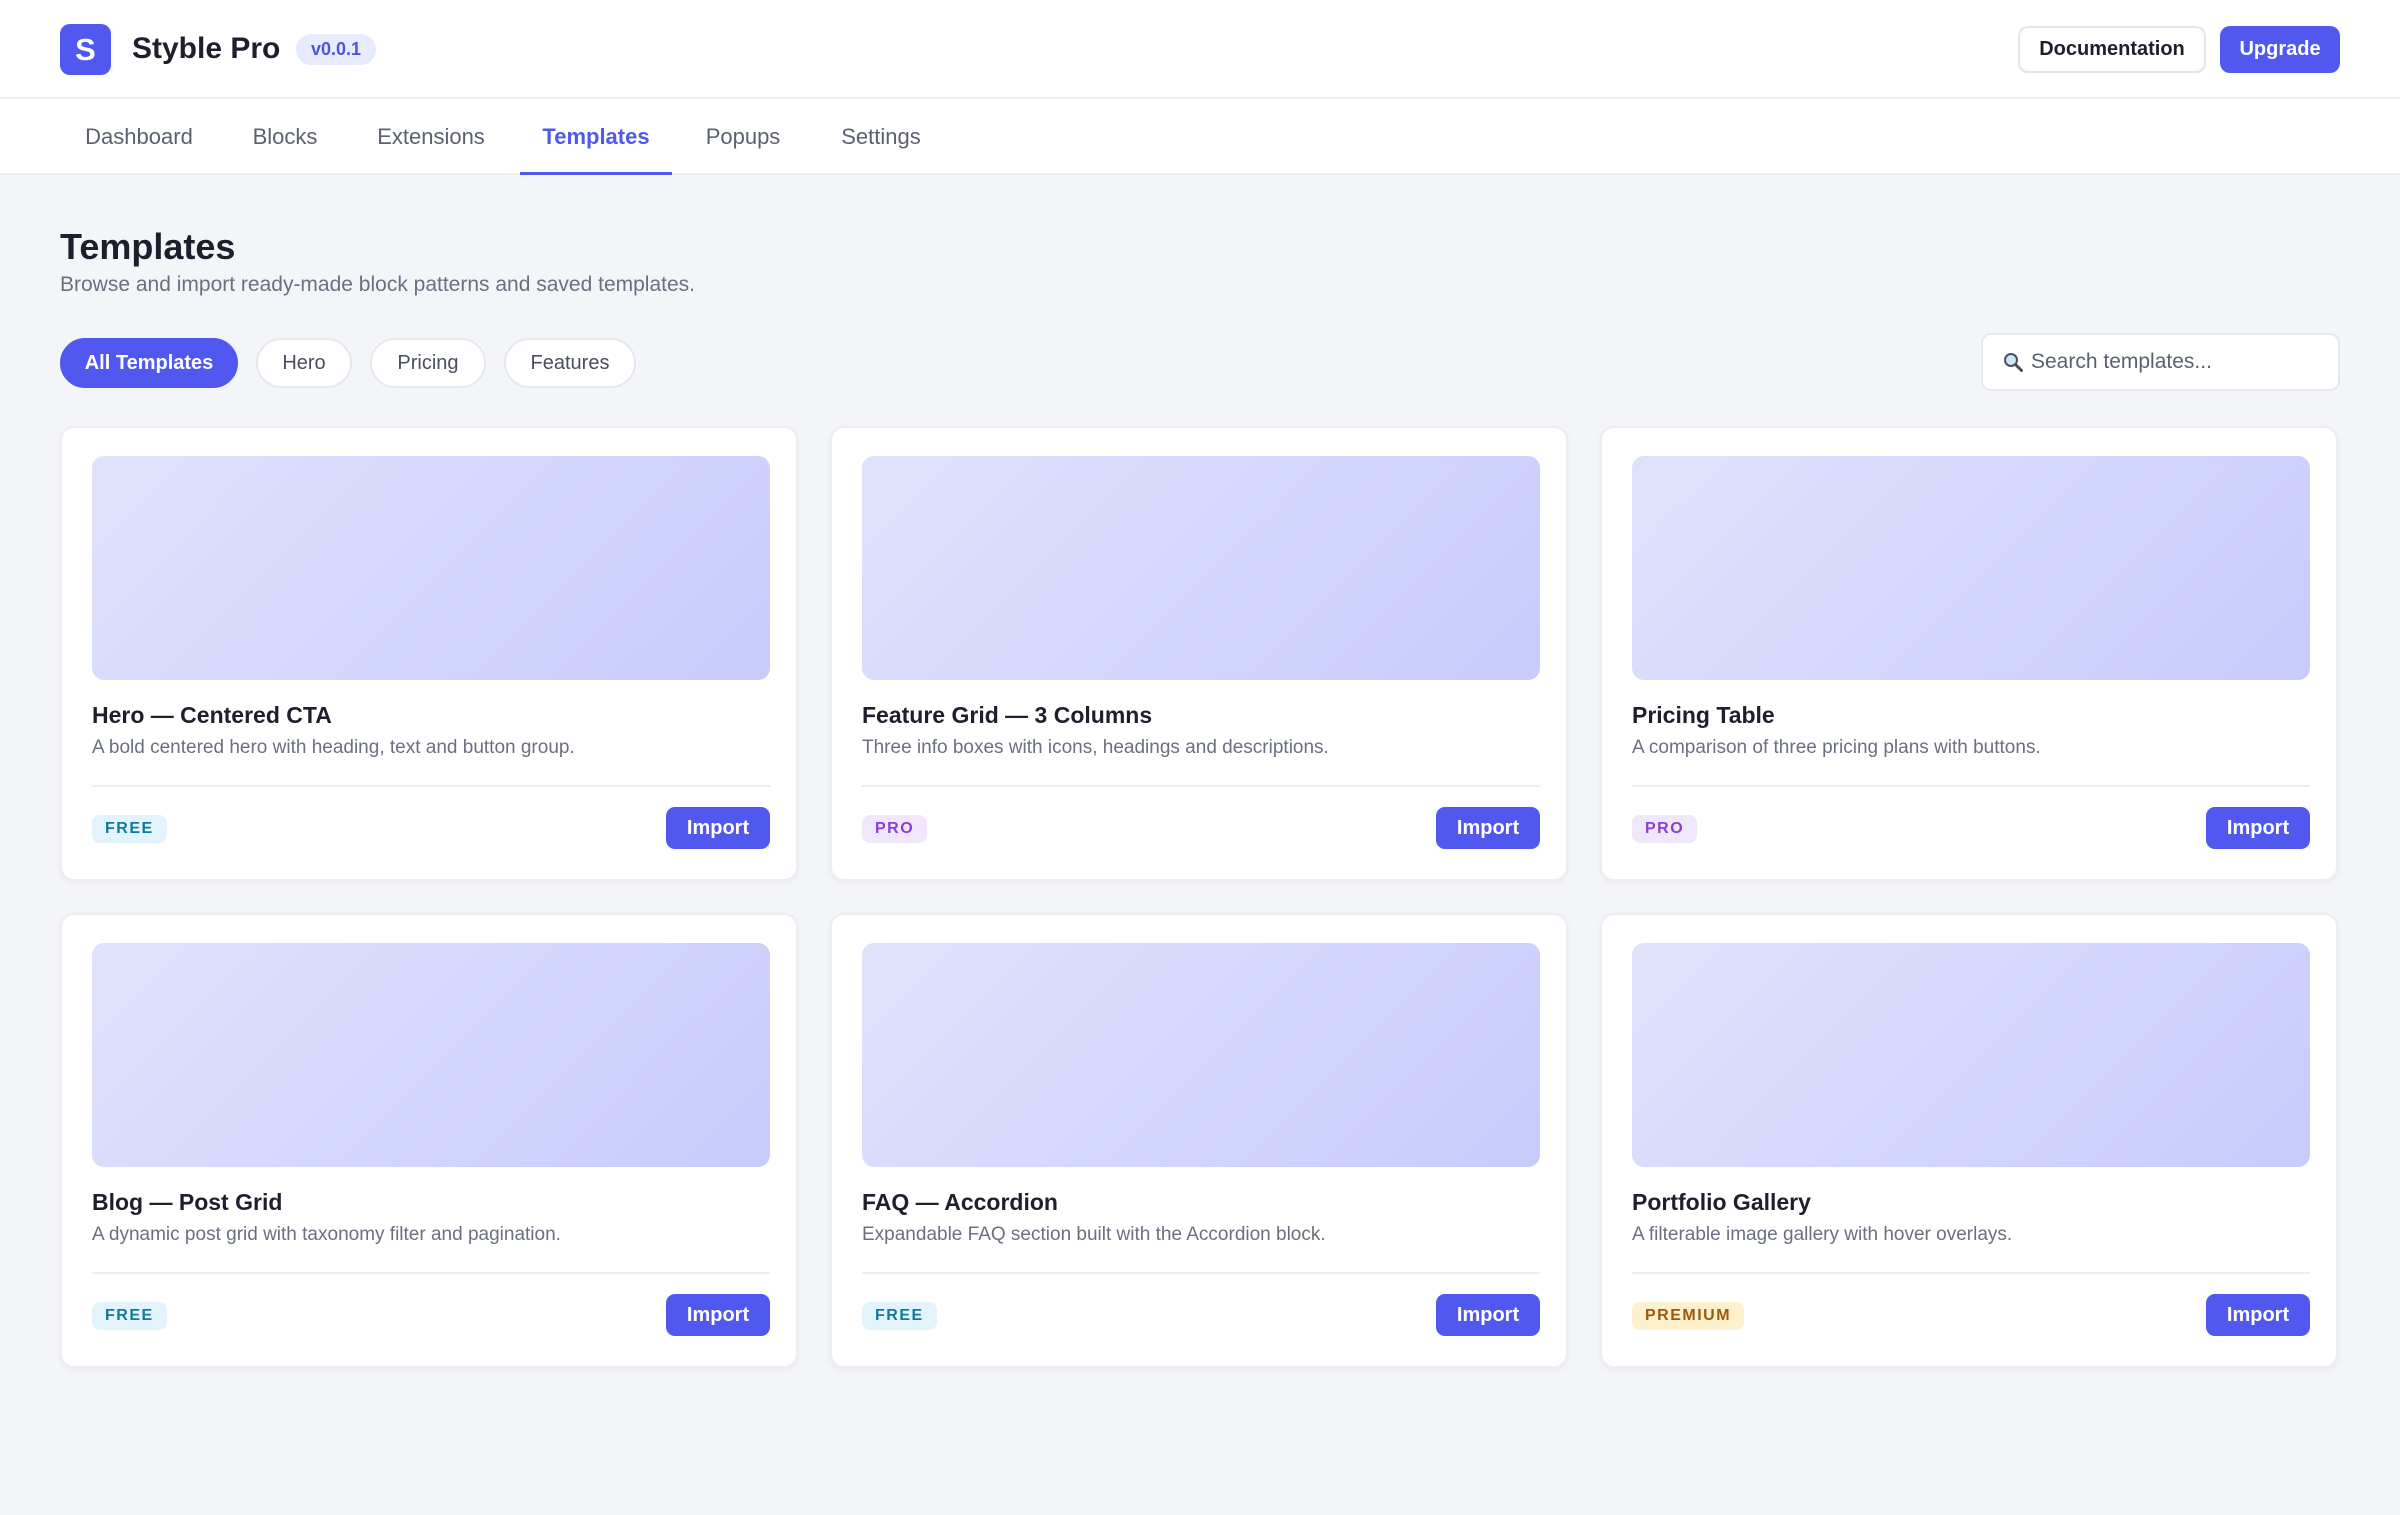  I want to click on tier-badge: PREMIUM, so click(1688, 1316).